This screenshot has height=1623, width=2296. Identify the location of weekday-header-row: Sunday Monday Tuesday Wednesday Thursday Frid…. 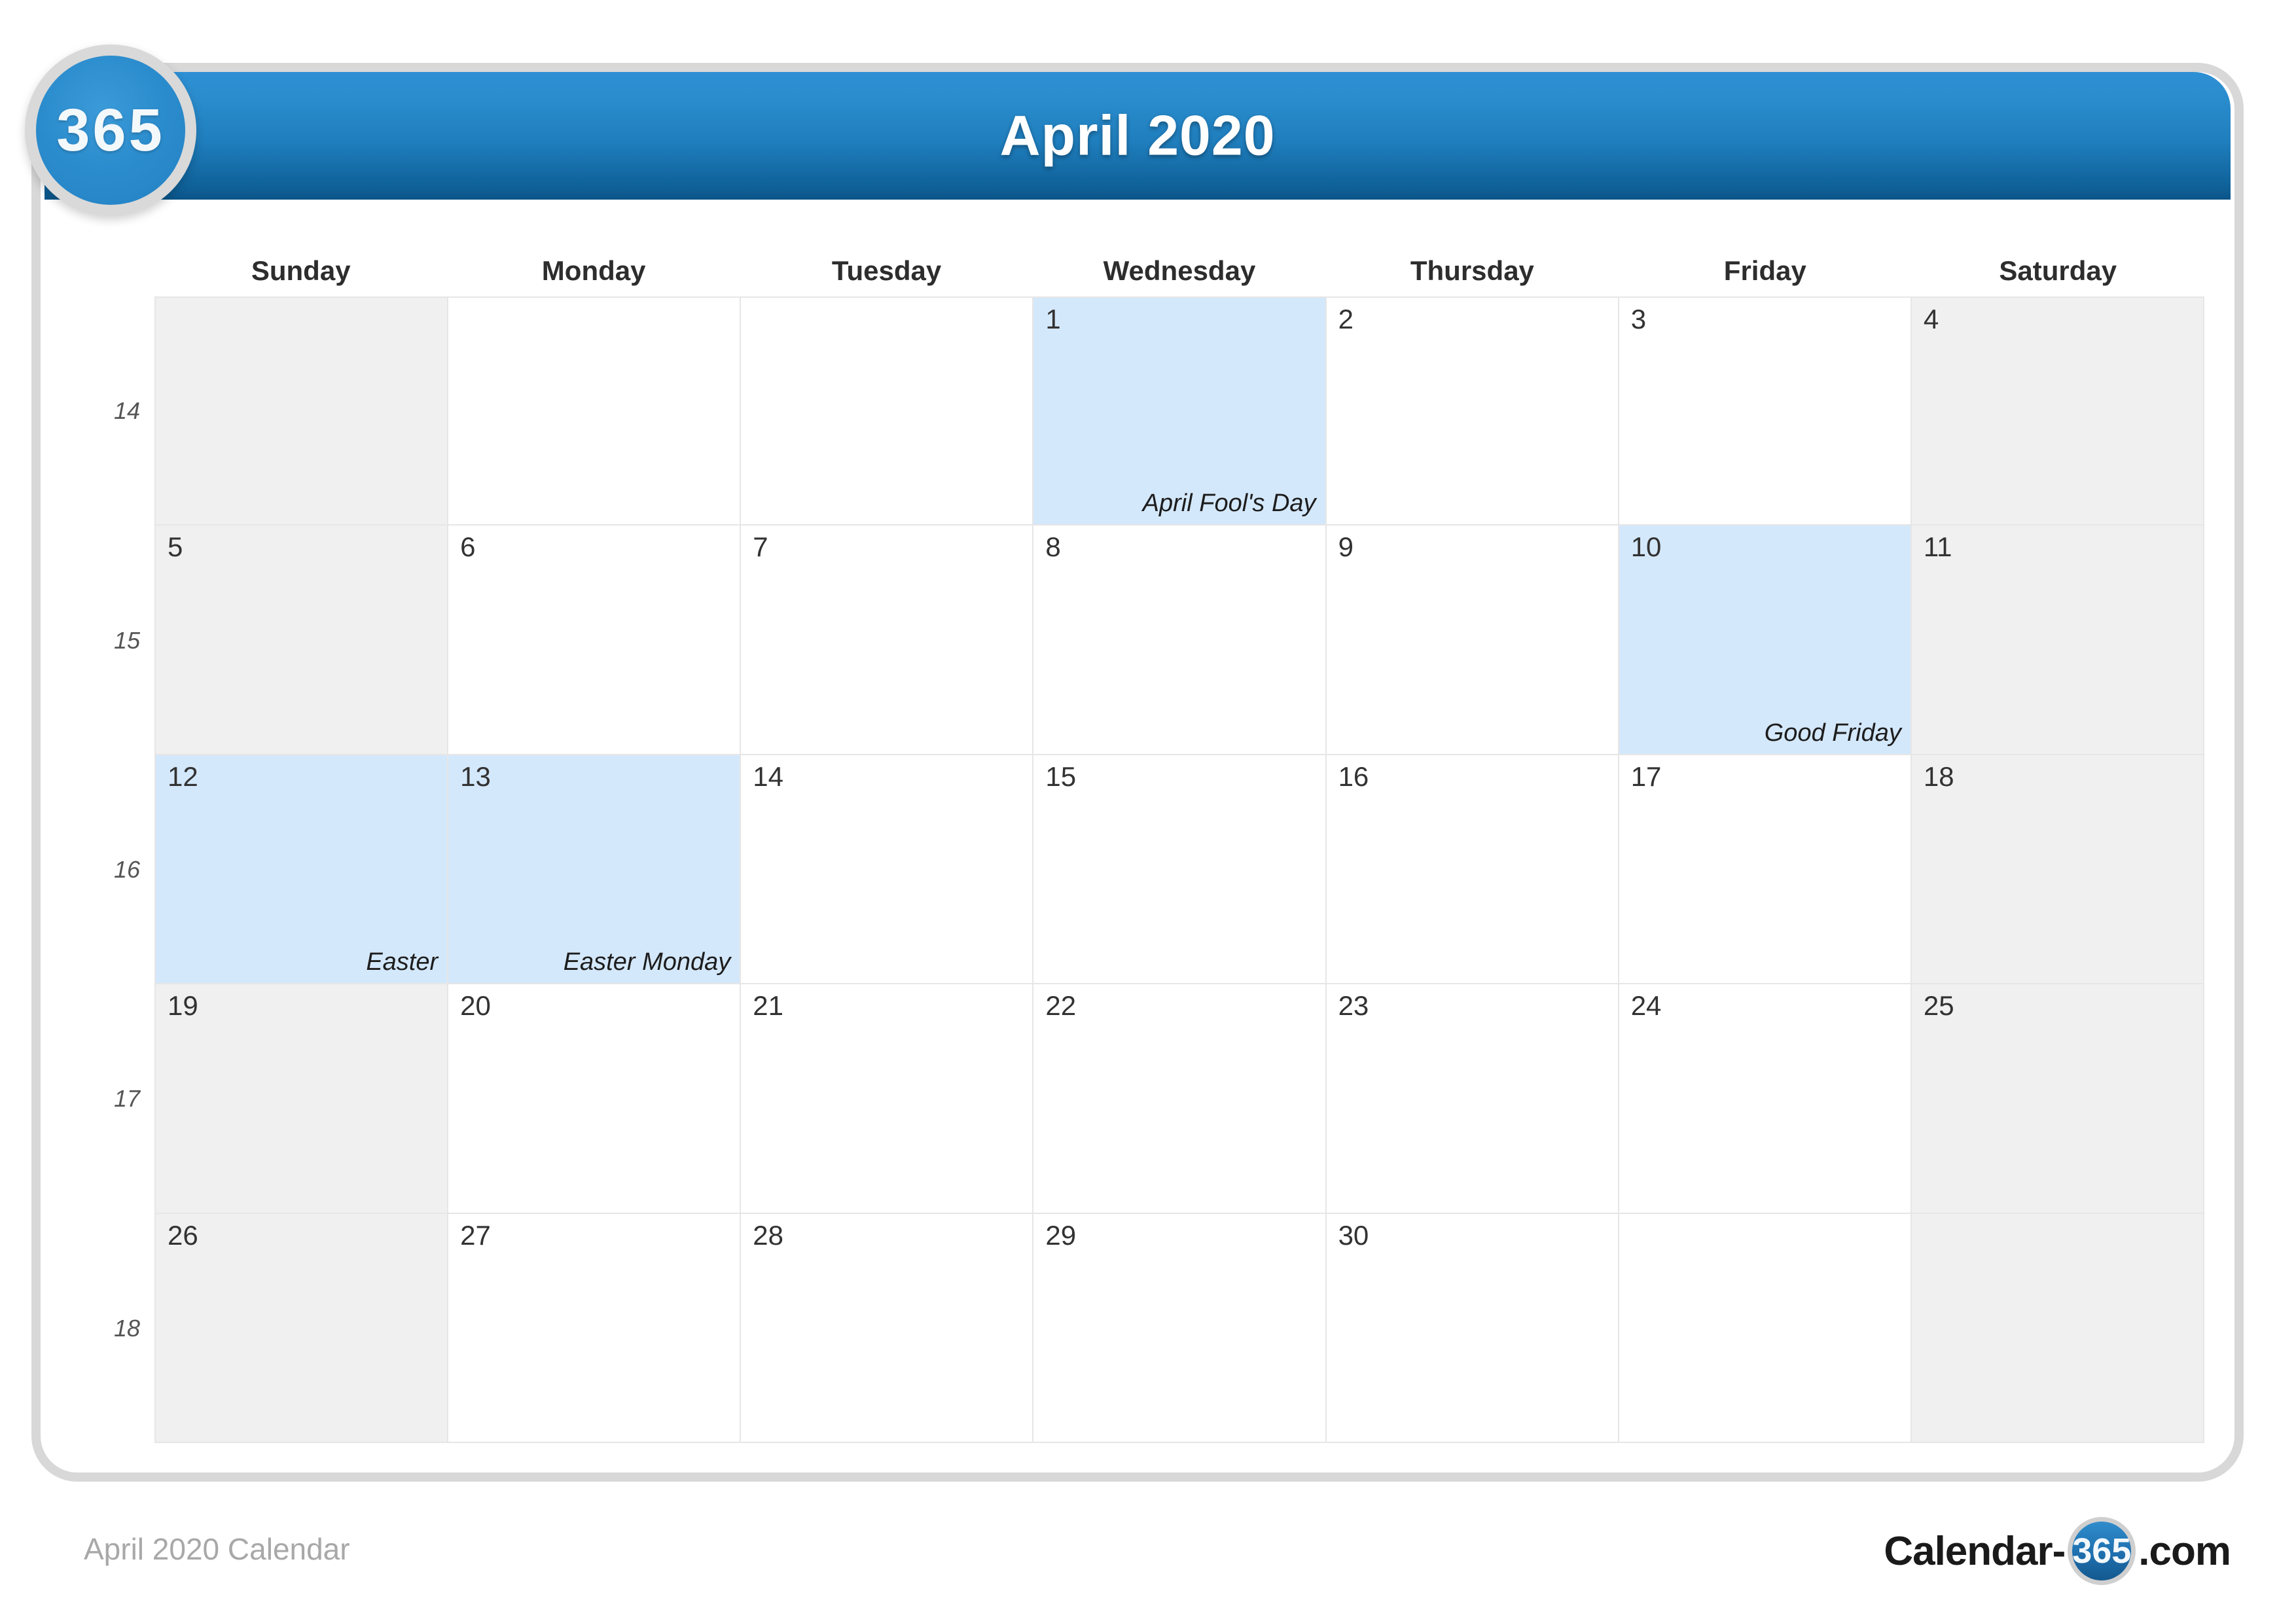
(1179, 270).